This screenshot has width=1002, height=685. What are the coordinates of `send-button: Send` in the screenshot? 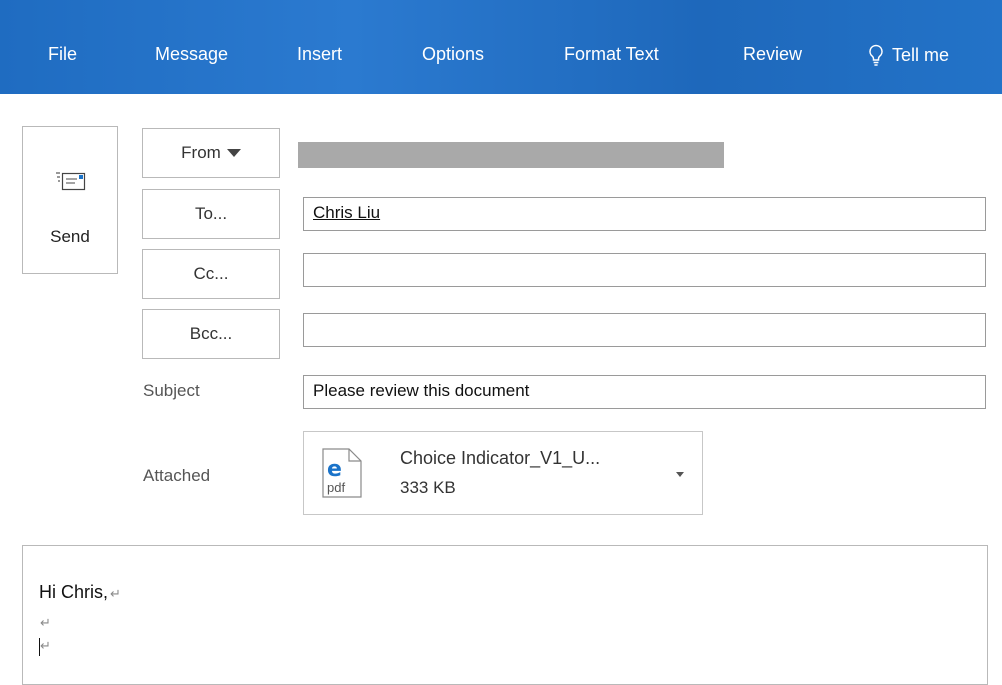 It's located at (70, 200).